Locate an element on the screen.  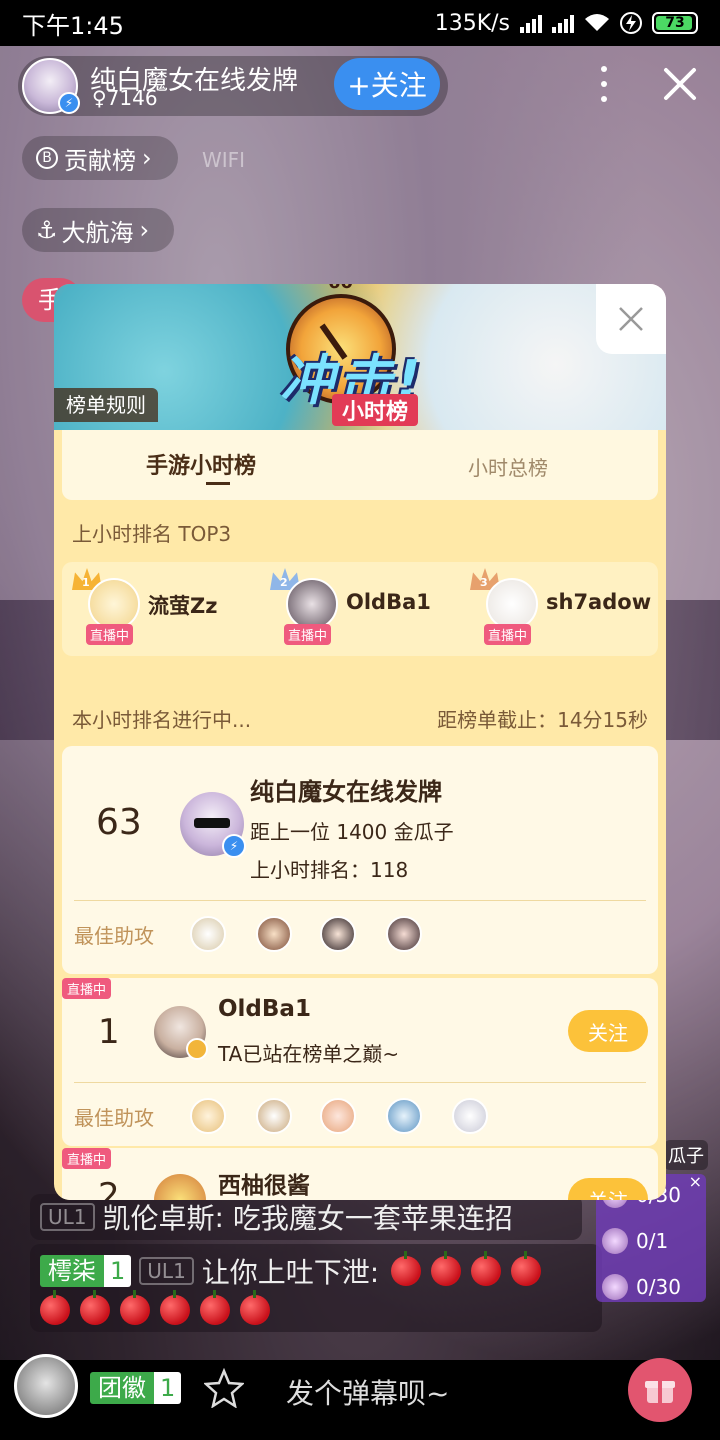
row-rank: 2 is located at coordinates (109, 1188).